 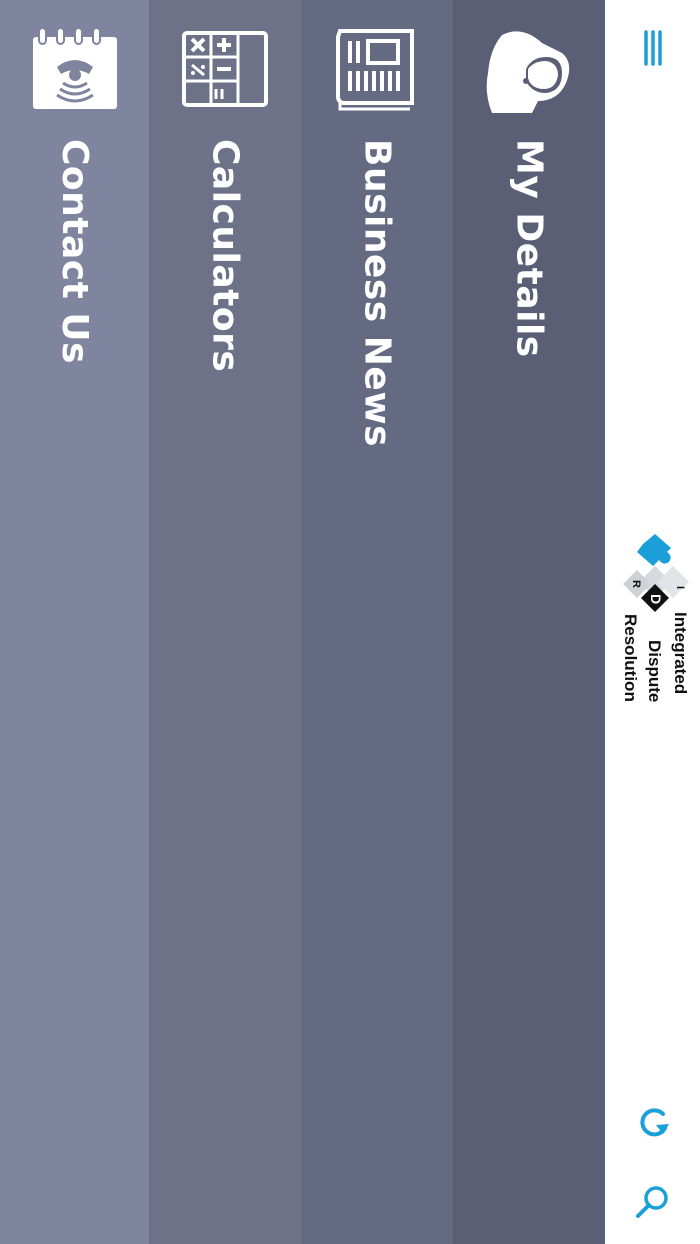 What do you see at coordinates (653, 48) in the screenshot?
I see `hamburger-menu-icon` at bounding box center [653, 48].